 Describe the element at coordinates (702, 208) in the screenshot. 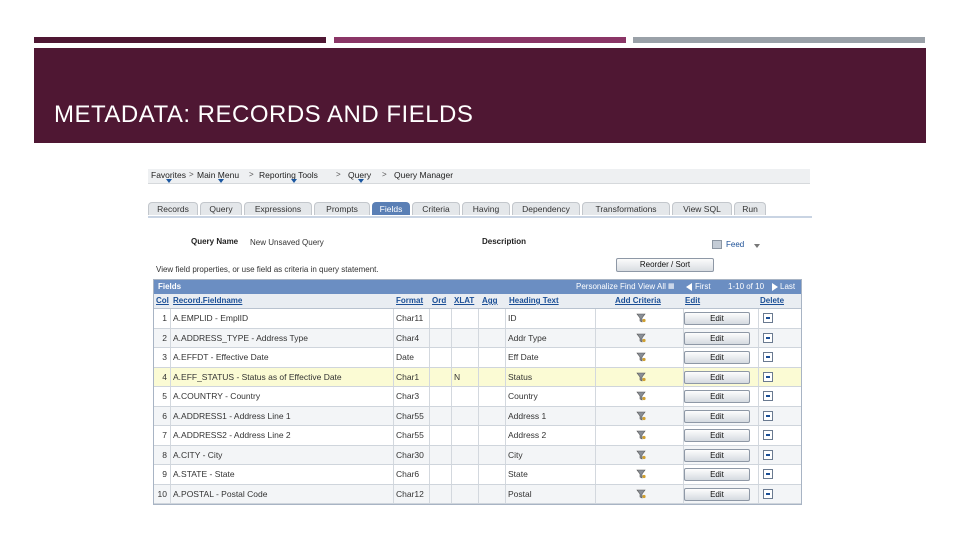

I see `tab-view-sql: View SQL` at that location.